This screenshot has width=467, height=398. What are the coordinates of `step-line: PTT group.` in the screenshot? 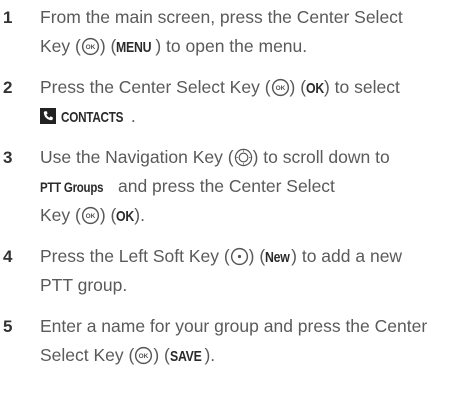 It's located at (252, 285).